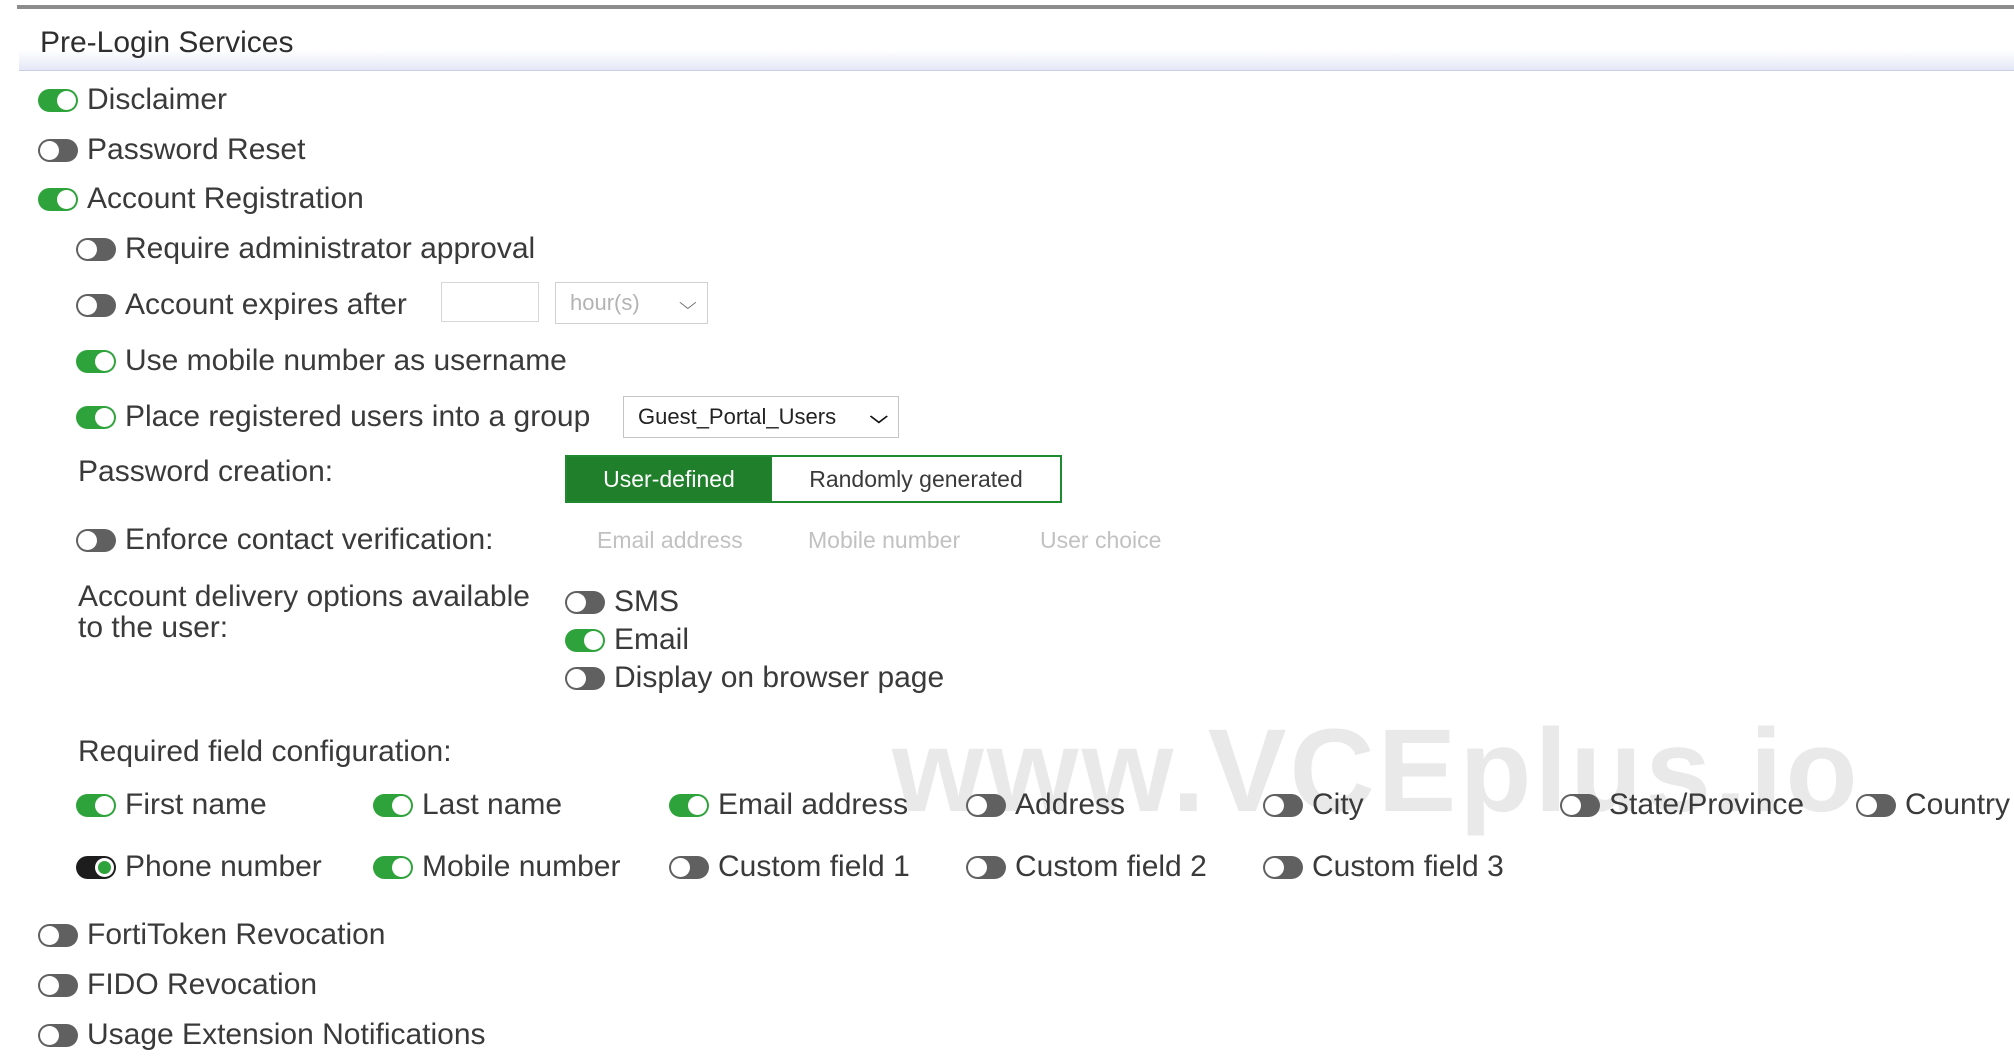 The width and height of the screenshot is (2014, 1064). I want to click on field-country-toggle, so click(1876, 805).